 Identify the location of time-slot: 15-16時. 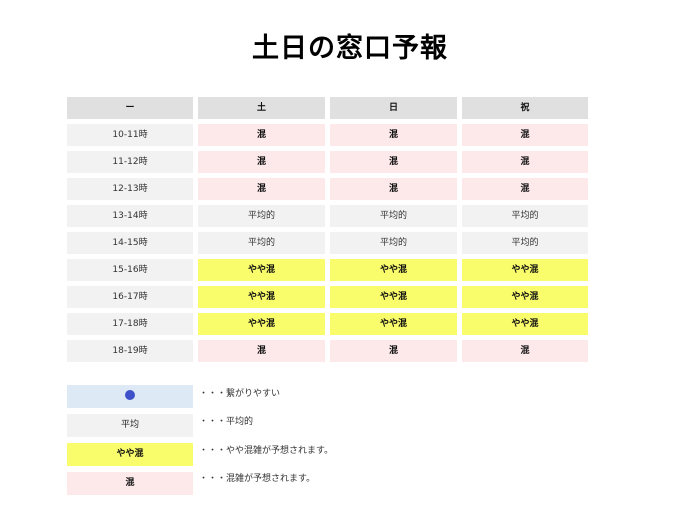
(130, 270).